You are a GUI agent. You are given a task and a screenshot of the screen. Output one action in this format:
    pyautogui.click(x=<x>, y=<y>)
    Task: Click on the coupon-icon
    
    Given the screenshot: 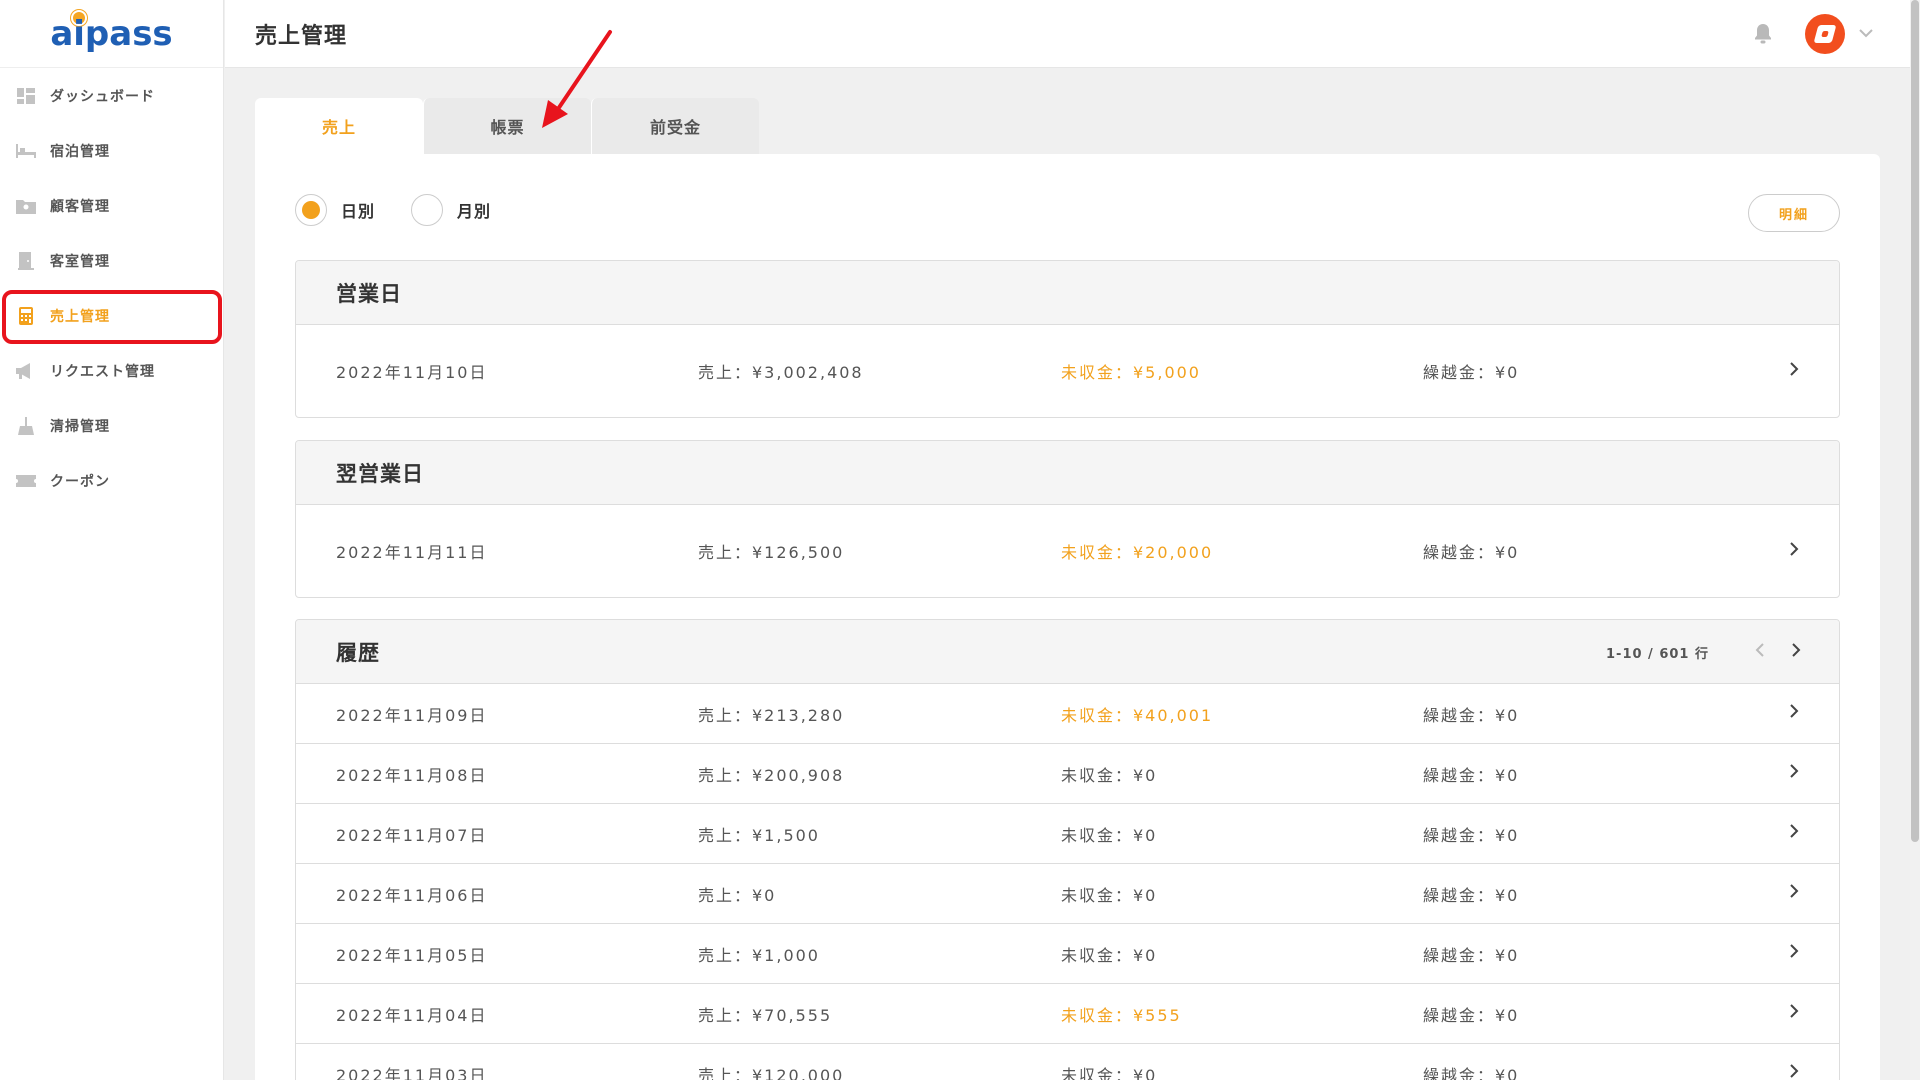 What is the action you would take?
    pyautogui.click(x=26, y=481)
    